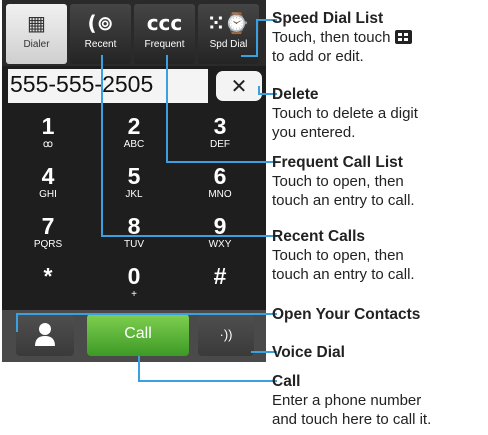  What do you see at coordinates (319, 236) in the screenshot?
I see `annotation-title: Recent Calls` at bounding box center [319, 236].